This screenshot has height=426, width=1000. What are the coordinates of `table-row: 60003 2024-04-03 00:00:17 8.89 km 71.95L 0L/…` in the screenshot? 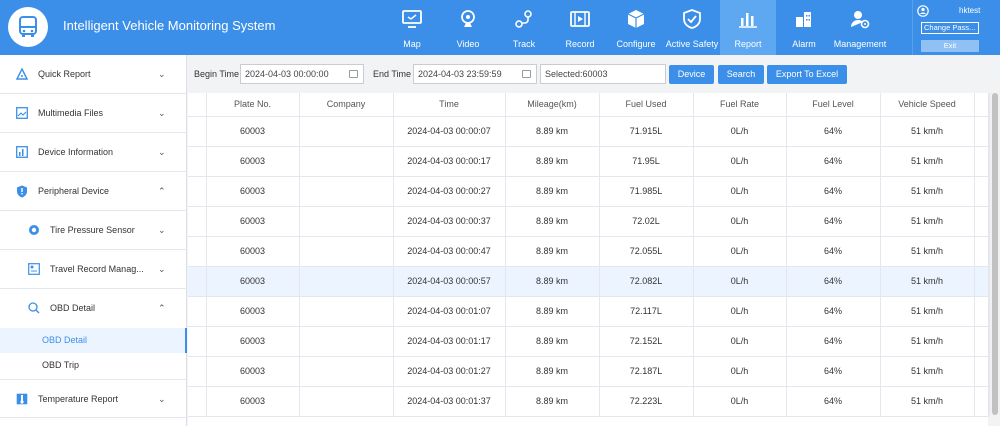 It's located at (588, 161).